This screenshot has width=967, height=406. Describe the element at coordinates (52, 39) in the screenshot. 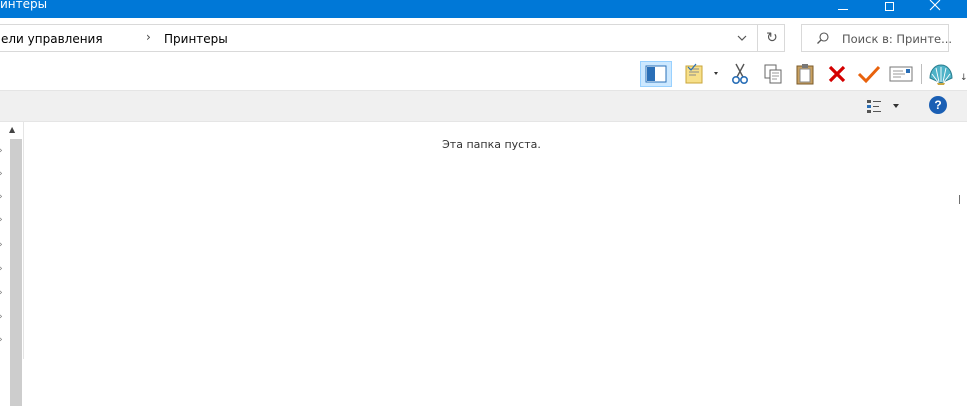

I see `breadcrumb-control-panel: ели управления` at that location.